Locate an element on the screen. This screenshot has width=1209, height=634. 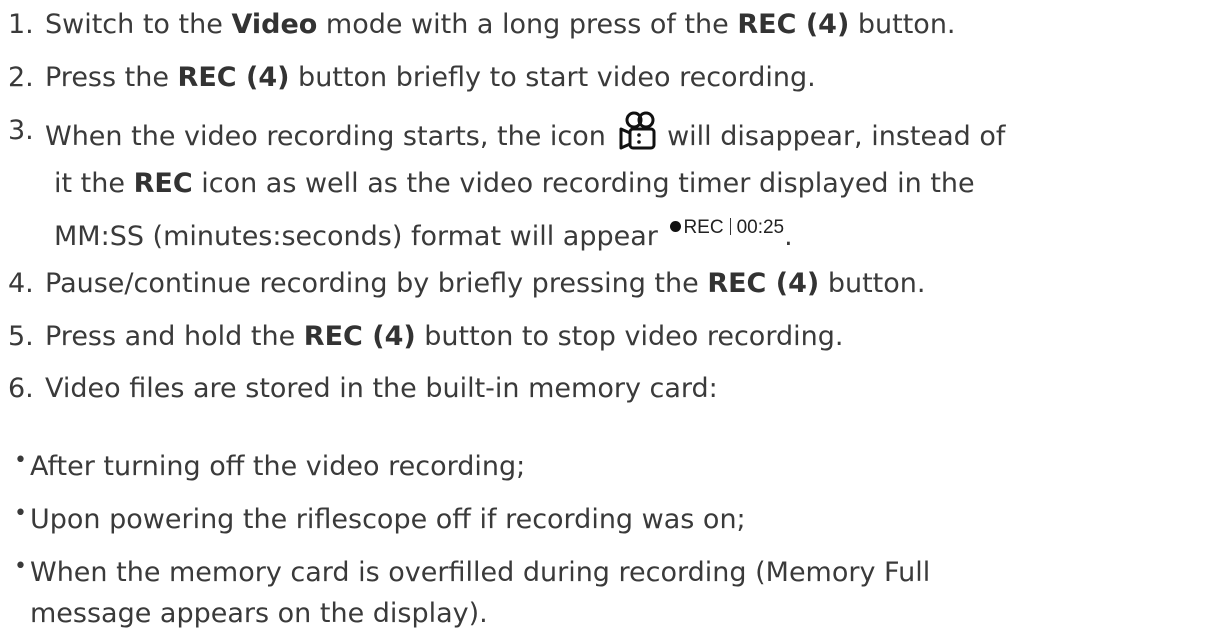
step-text: Press and hold the is located at coordinates (174, 336).